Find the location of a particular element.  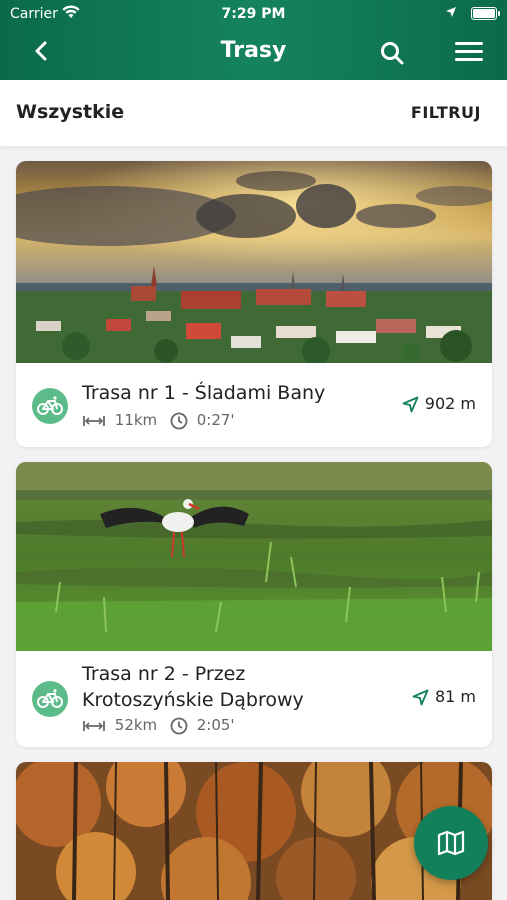

route-duration: 0:27' is located at coordinates (215, 420).